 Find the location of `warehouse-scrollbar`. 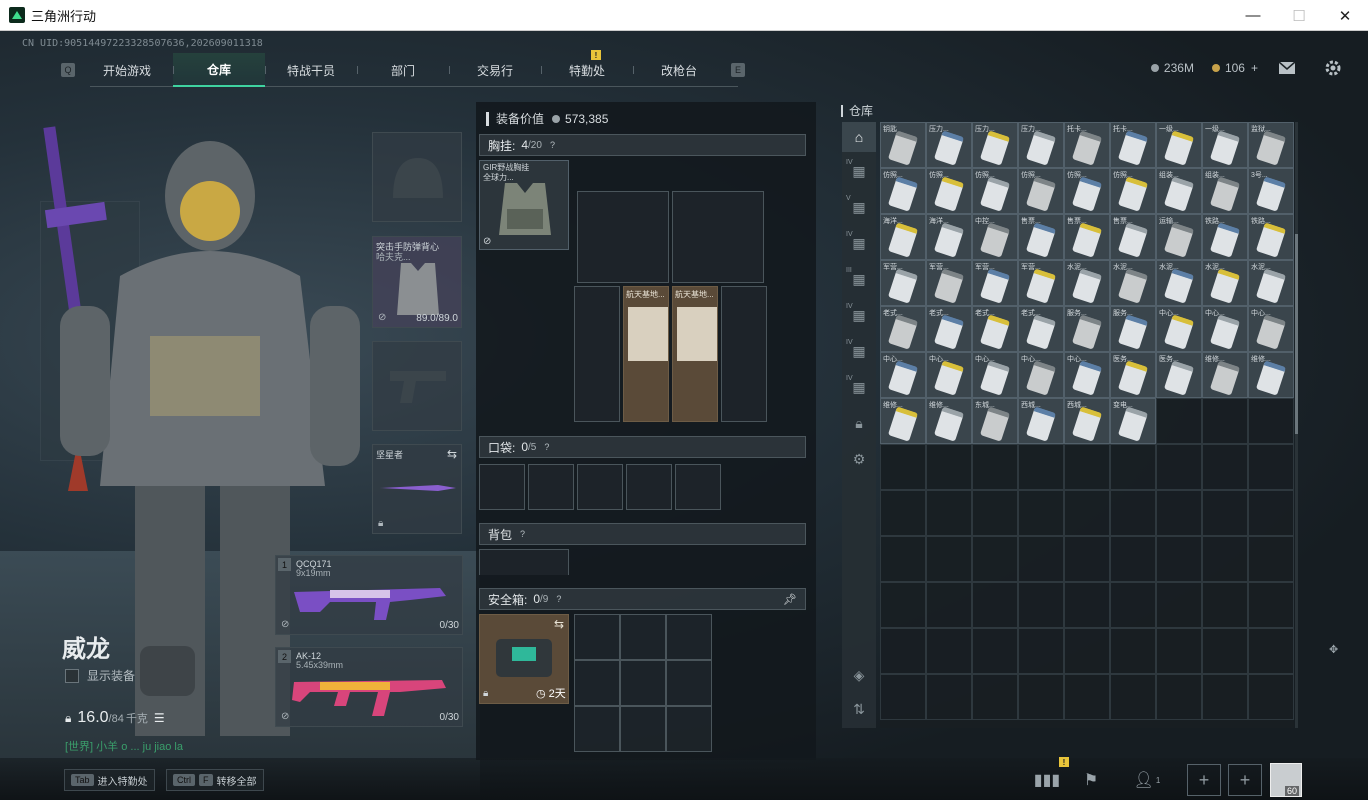

warehouse-scrollbar is located at coordinates (1296, 425).